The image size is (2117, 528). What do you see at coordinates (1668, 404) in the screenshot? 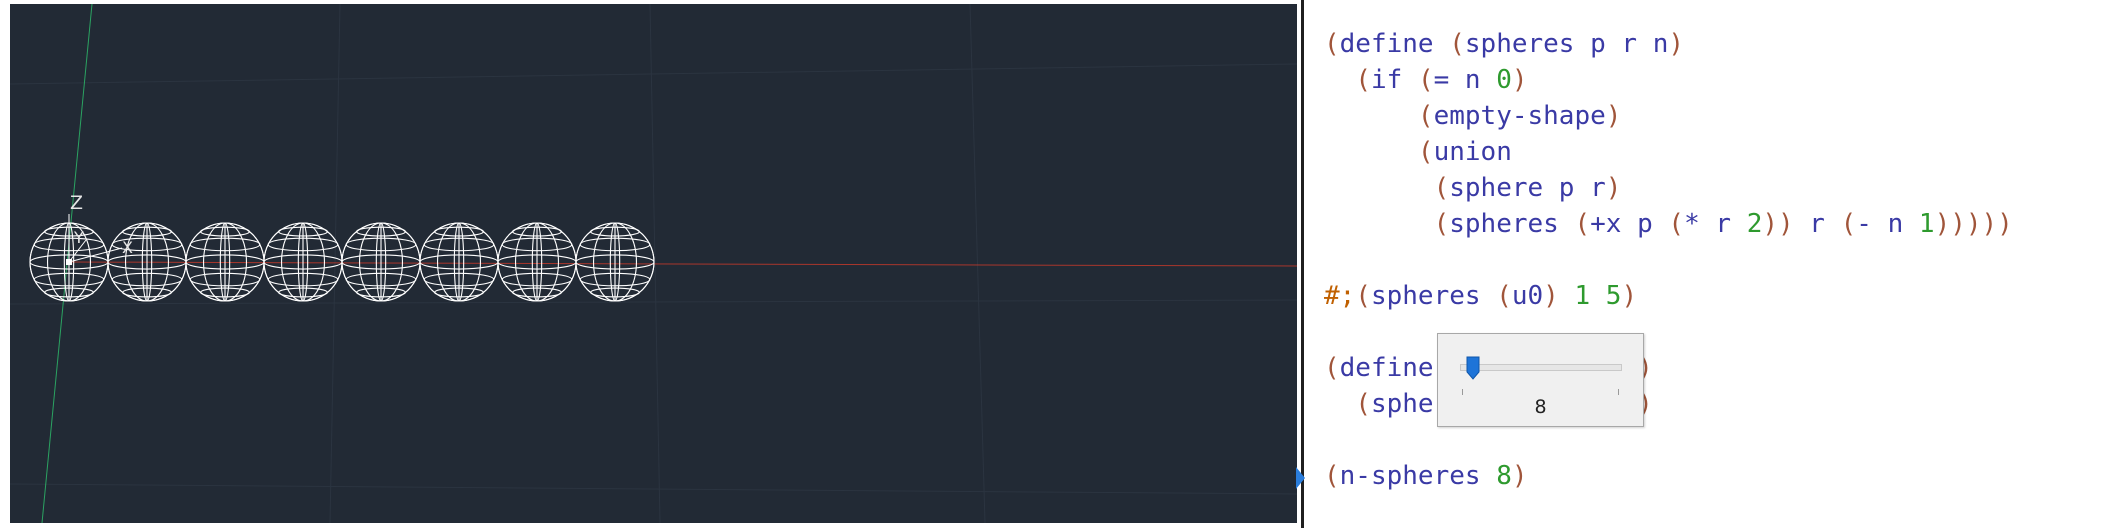
I see `code-line: (spheres (u0) 1 n))` at bounding box center [1668, 404].